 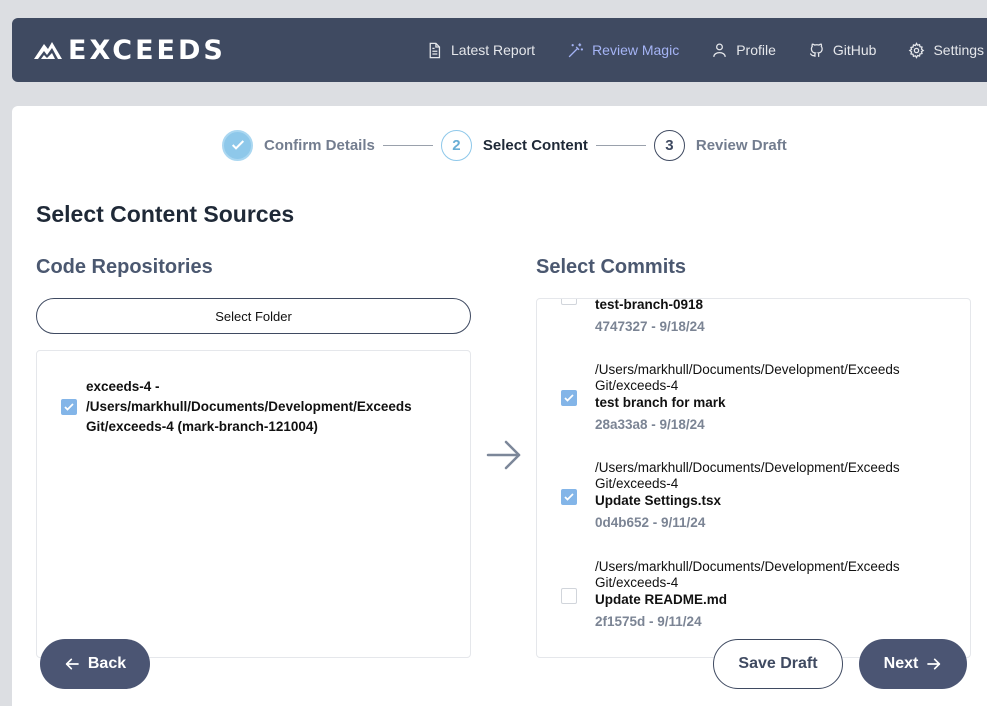 What do you see at coordinates (901, 663) in the screenshot?
I see `next-button-label: Next` at bounding box center [901, 663].